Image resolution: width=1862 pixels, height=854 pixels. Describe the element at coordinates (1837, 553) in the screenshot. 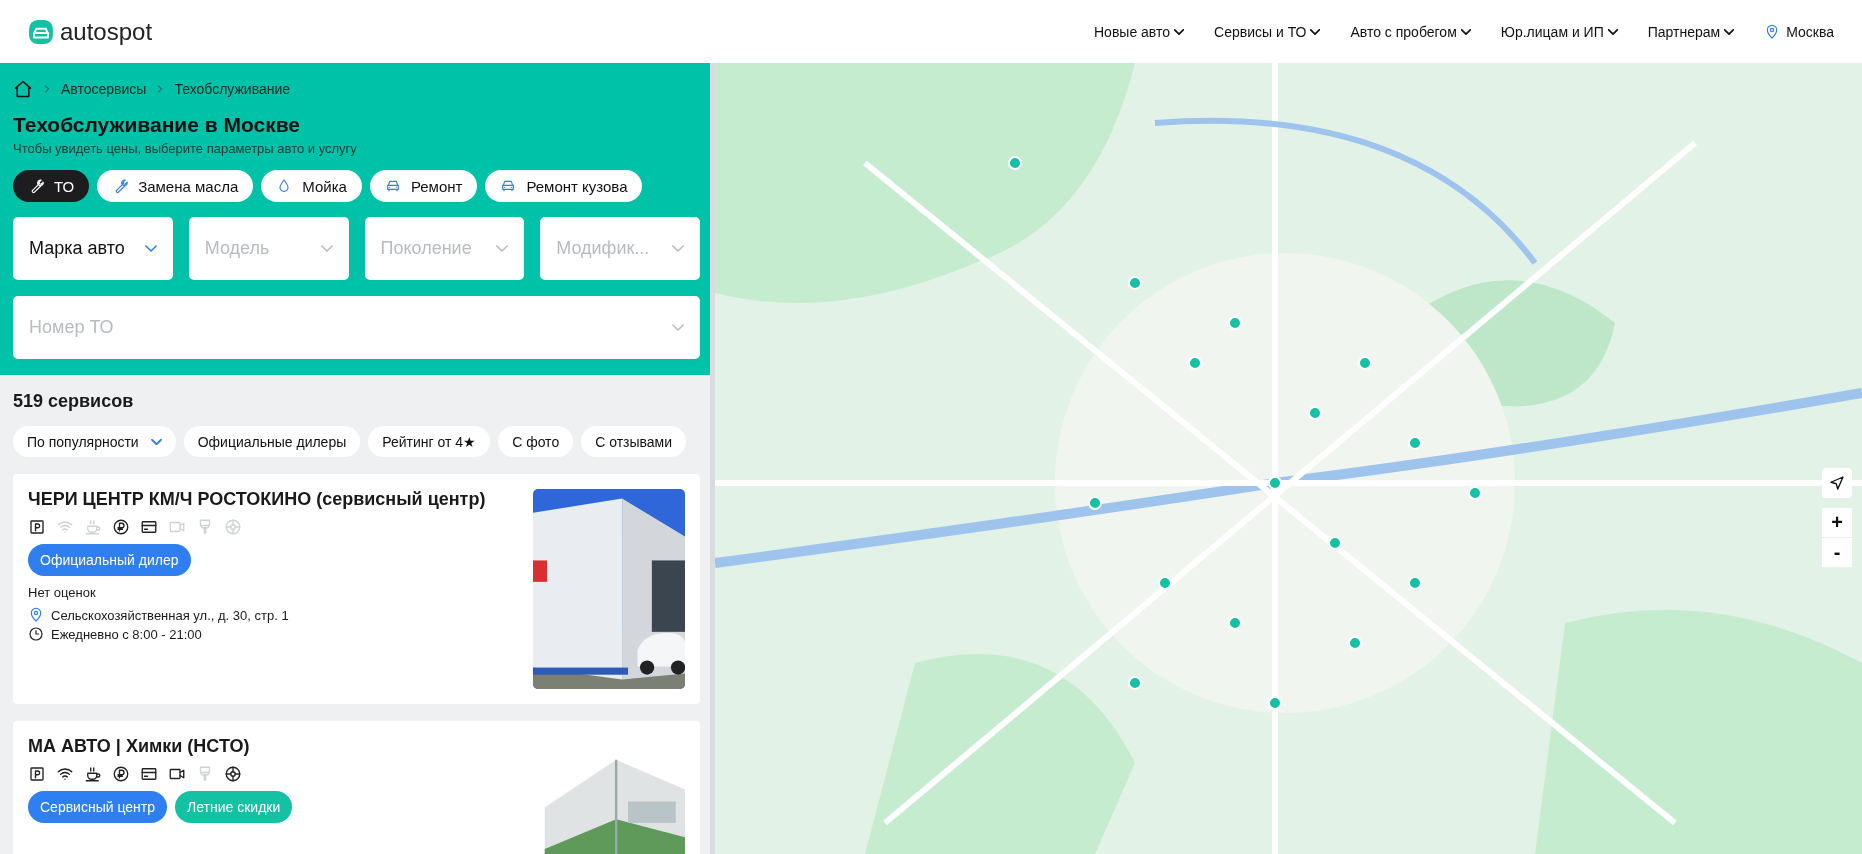

I see `zoom-button: -` at that location.